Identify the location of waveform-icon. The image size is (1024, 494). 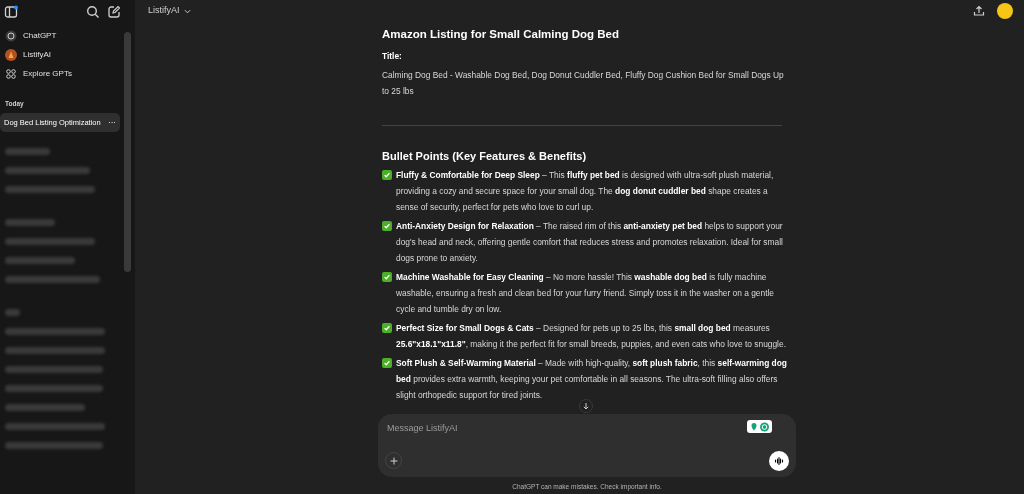
(779, 461).